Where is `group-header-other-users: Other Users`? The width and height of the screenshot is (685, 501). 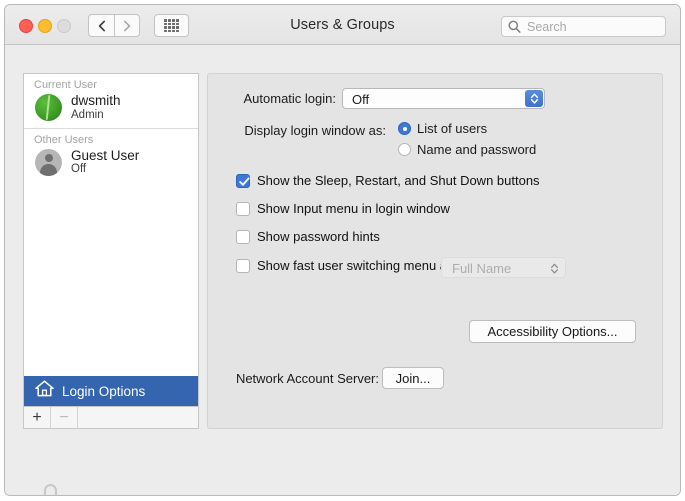
group-header-other-users: Other Users is located at coordinates (64, 139).